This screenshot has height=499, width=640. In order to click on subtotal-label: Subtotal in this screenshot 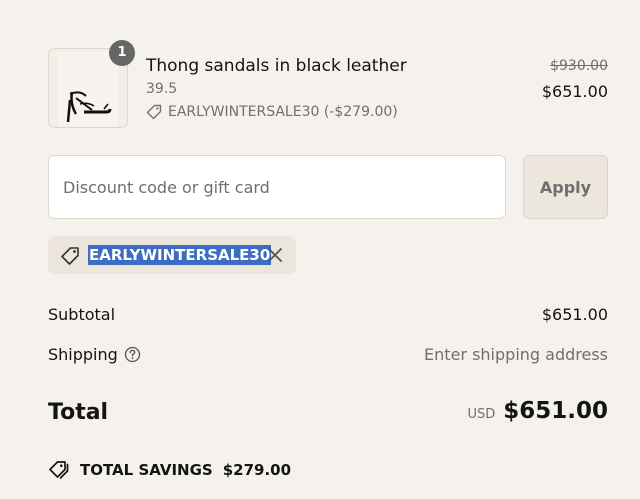, I will do `click(82, 314)`.